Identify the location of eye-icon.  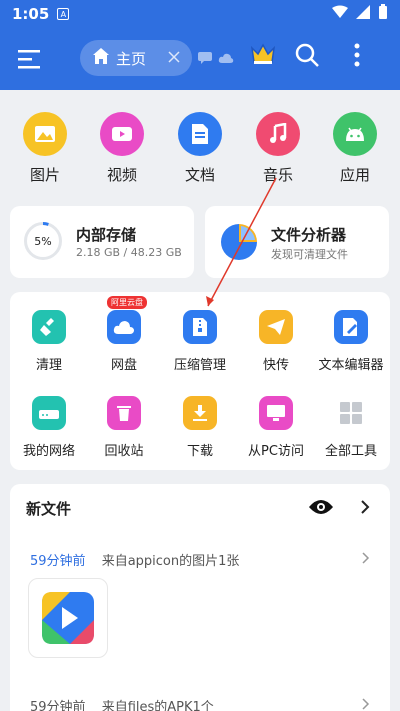
(321, 507).